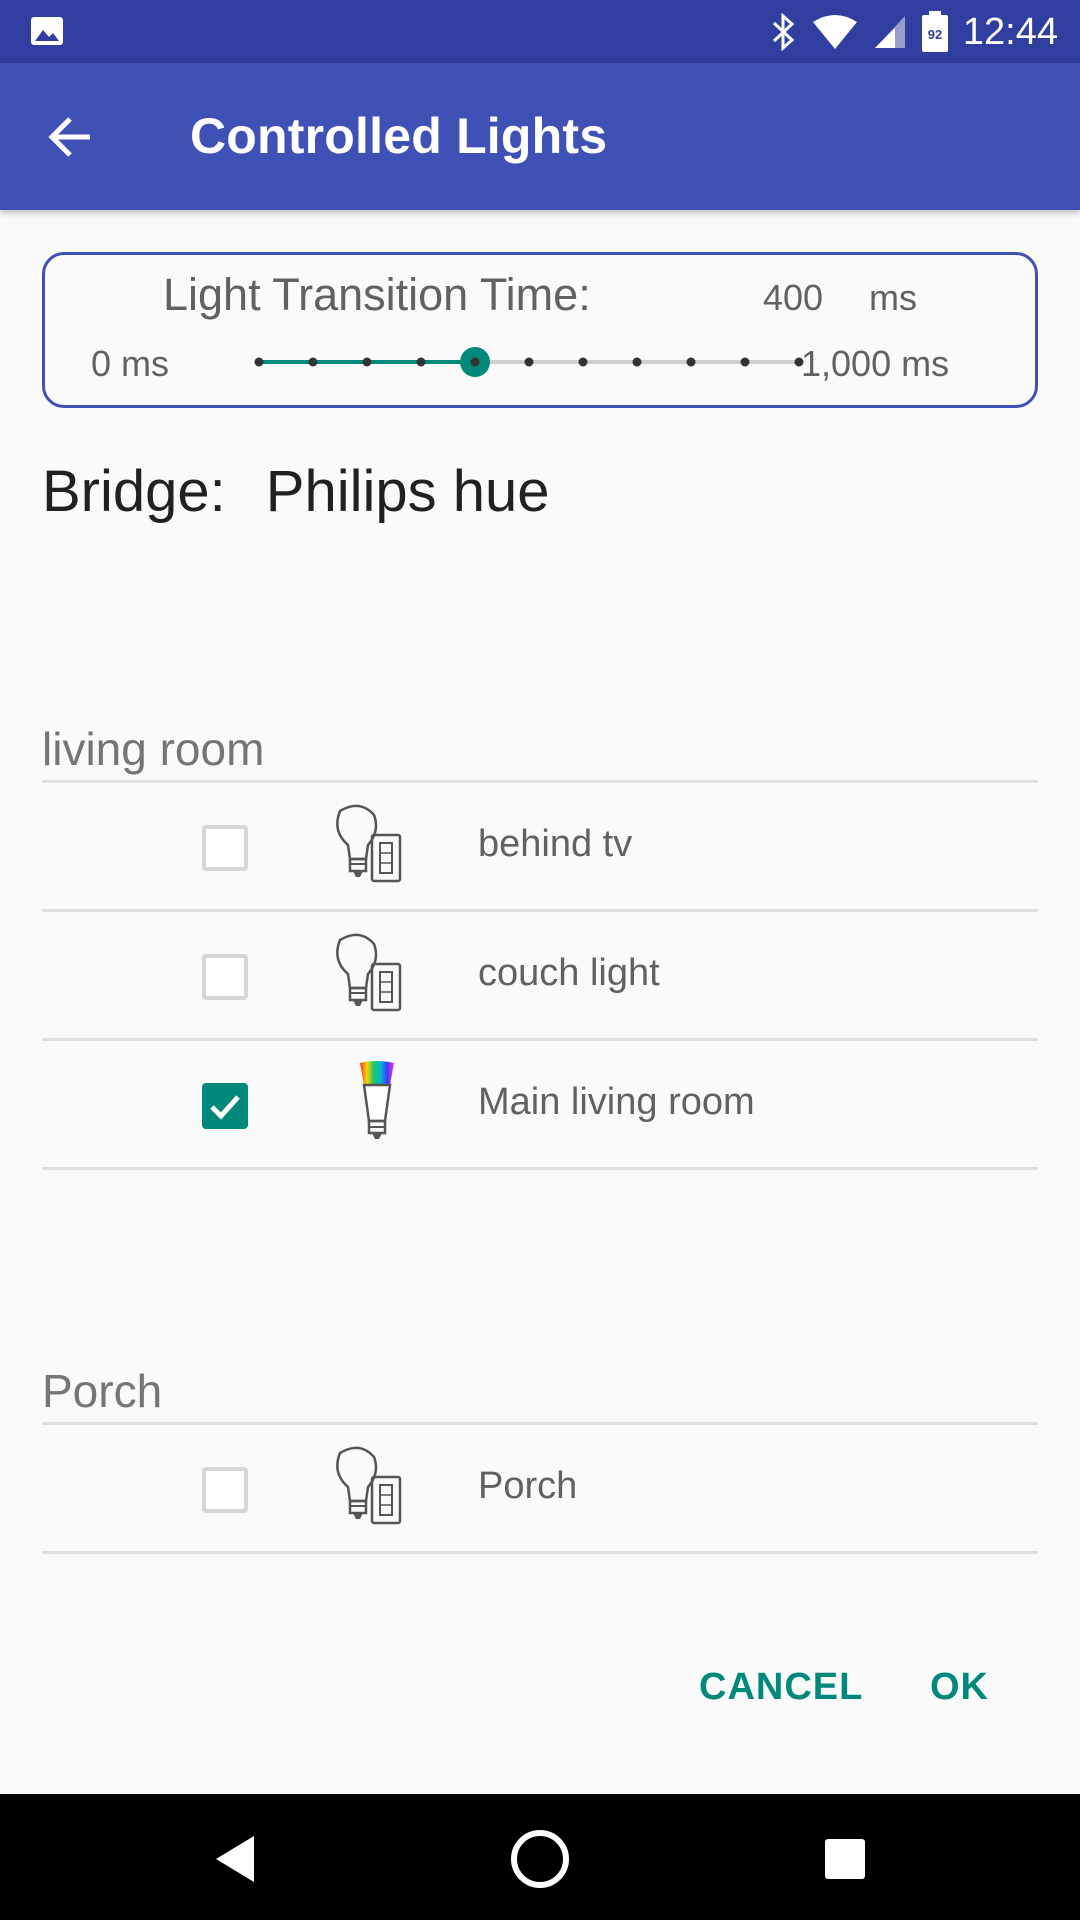 This screenshot has height=1920, width=1080. I want to click on back-arrow-icon, so click(69, 137).